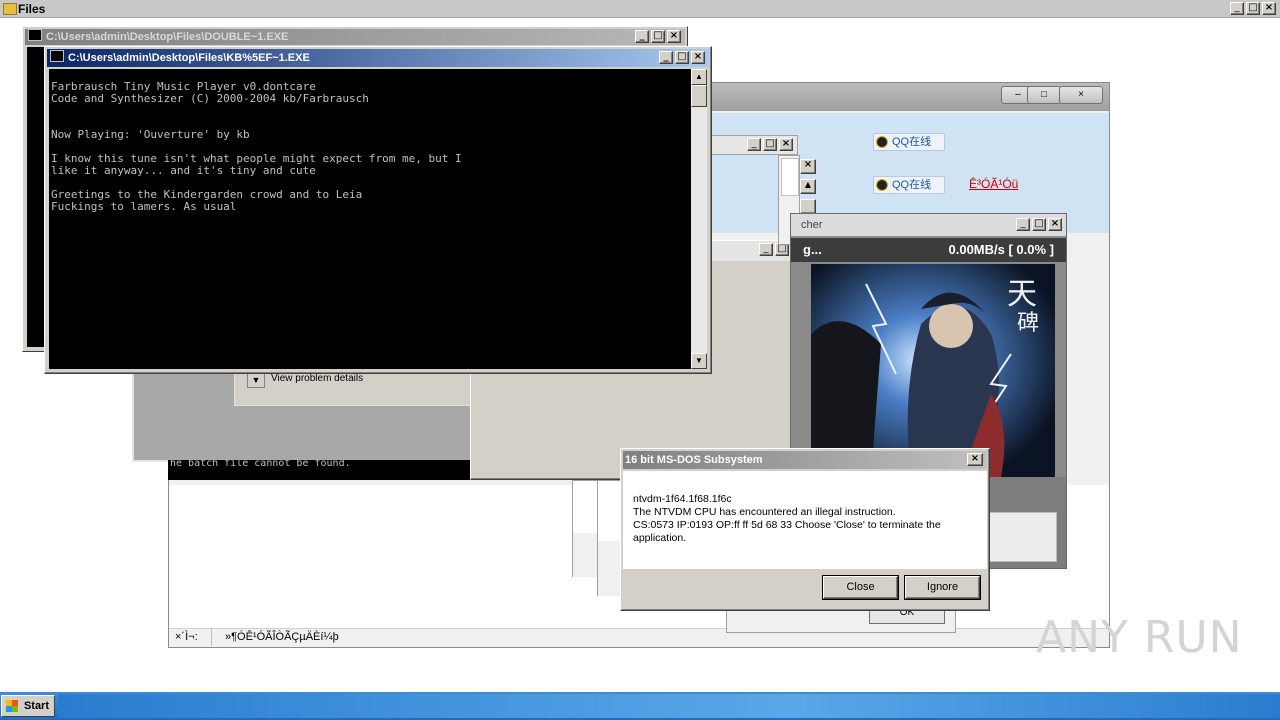  What do you see at coordinates (12, 706) in the screenshot?
I see `windows-logo-icon` at bounding box center [12, 706].